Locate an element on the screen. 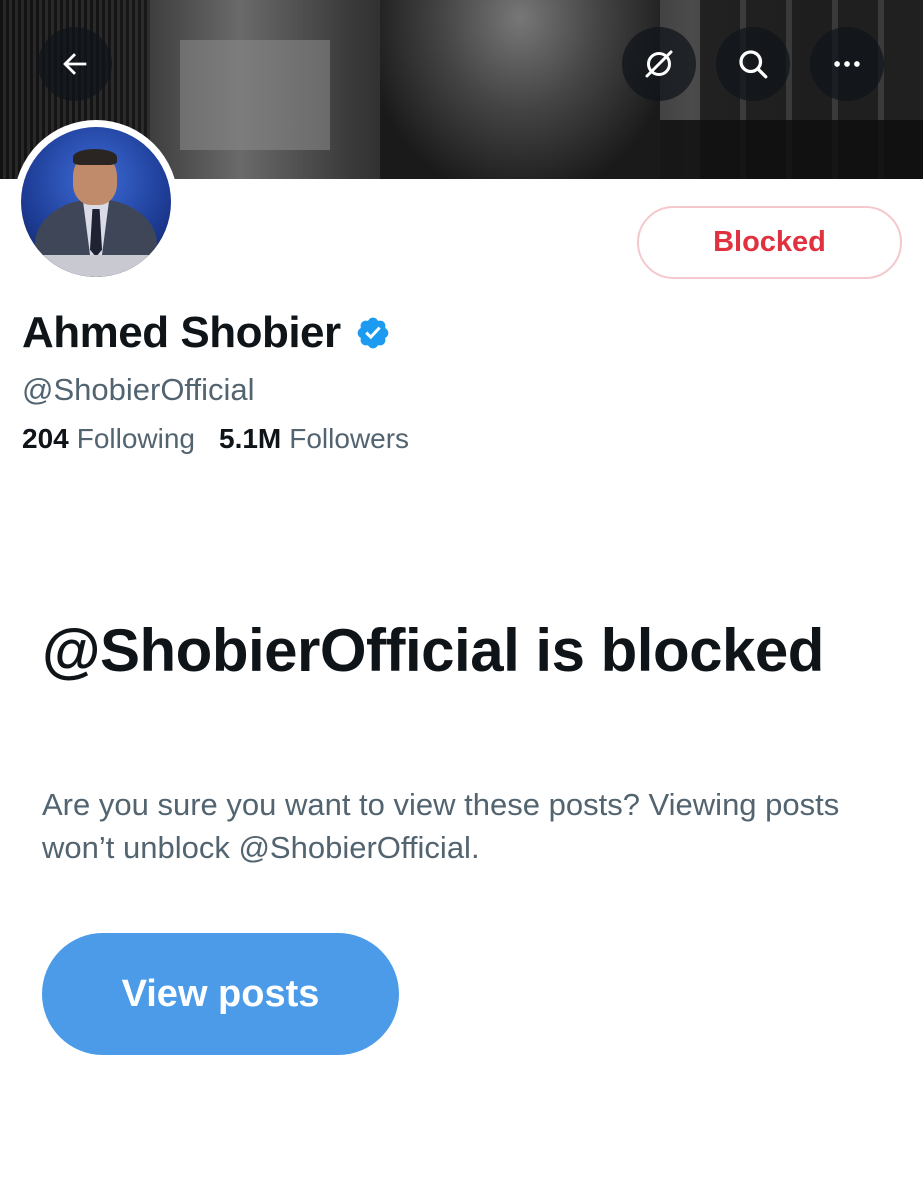 The height and width of the screenshot is (1200, 923). avatar-image is located at coordinates (96, 202).